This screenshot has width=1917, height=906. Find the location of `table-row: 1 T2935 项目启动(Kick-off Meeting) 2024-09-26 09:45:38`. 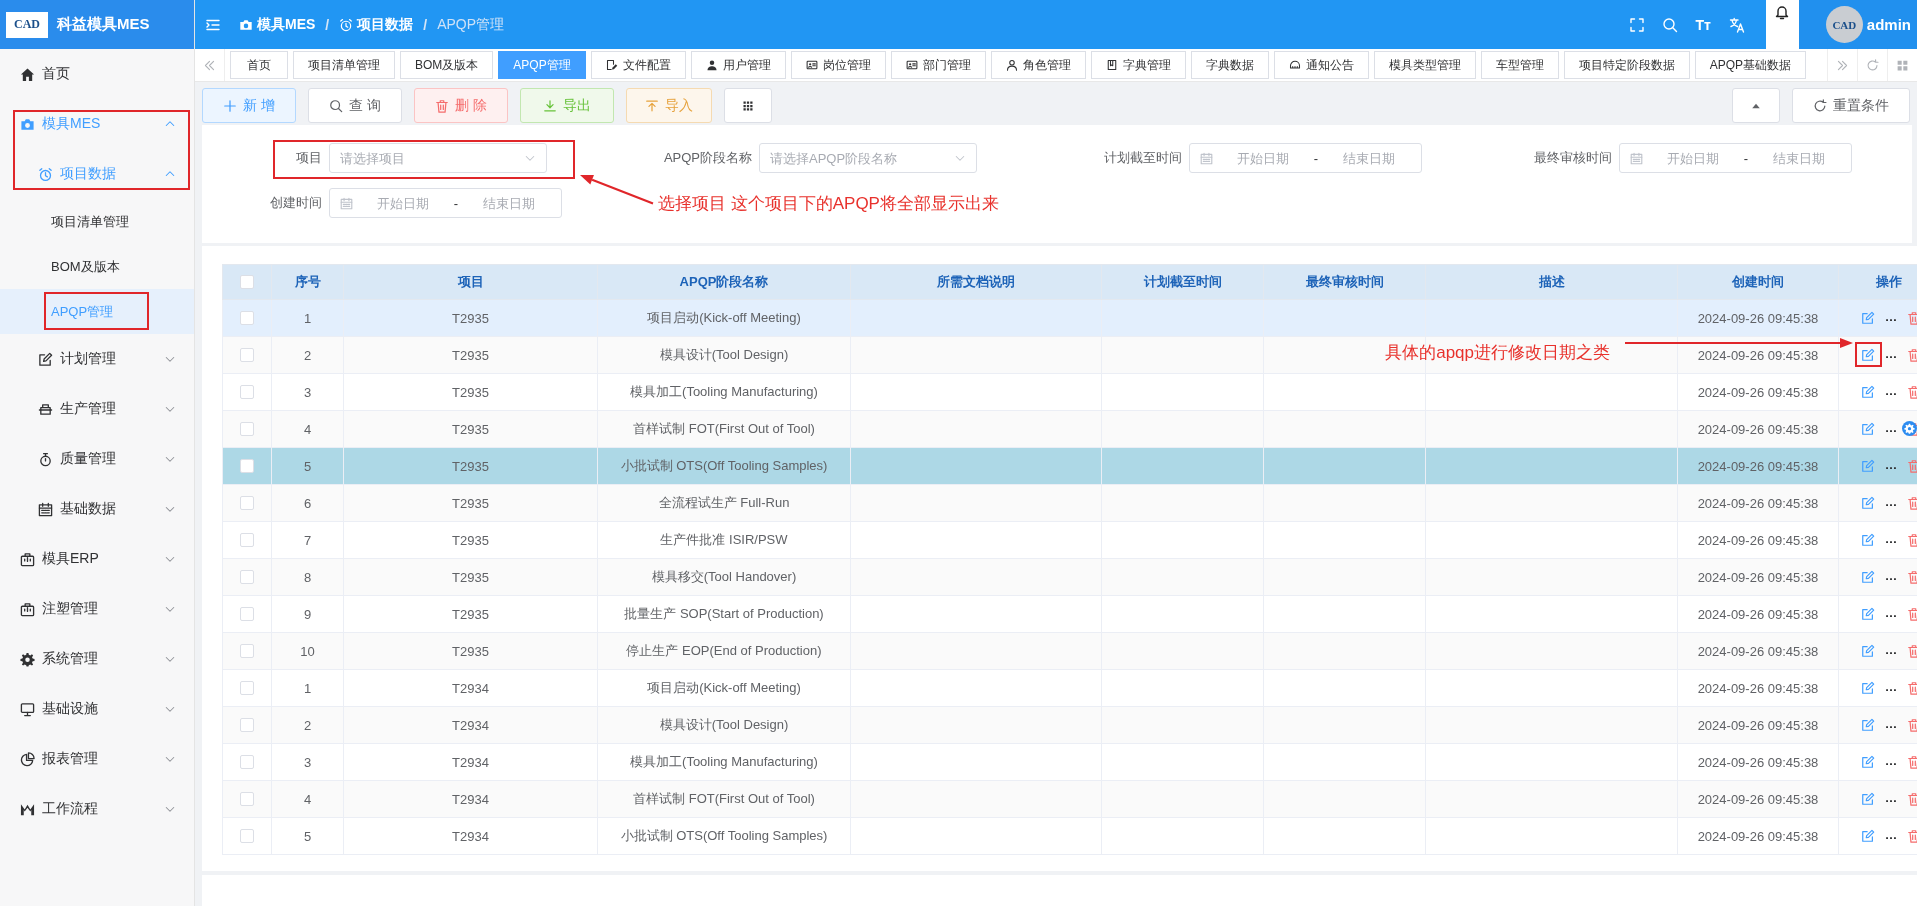

table-row: 1 T2935 项目启动(Kick-off Meeting) 2024-09-26 09:45:38 is located at coordinates (1069, 318).